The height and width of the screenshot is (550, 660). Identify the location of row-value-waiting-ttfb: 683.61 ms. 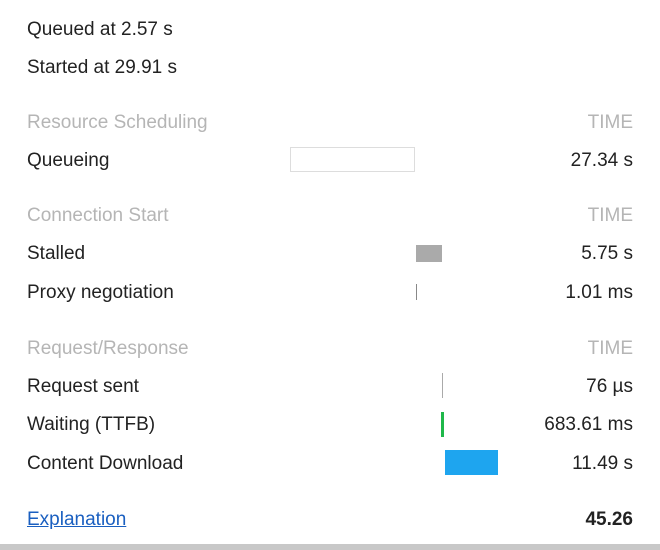
(588, 424).